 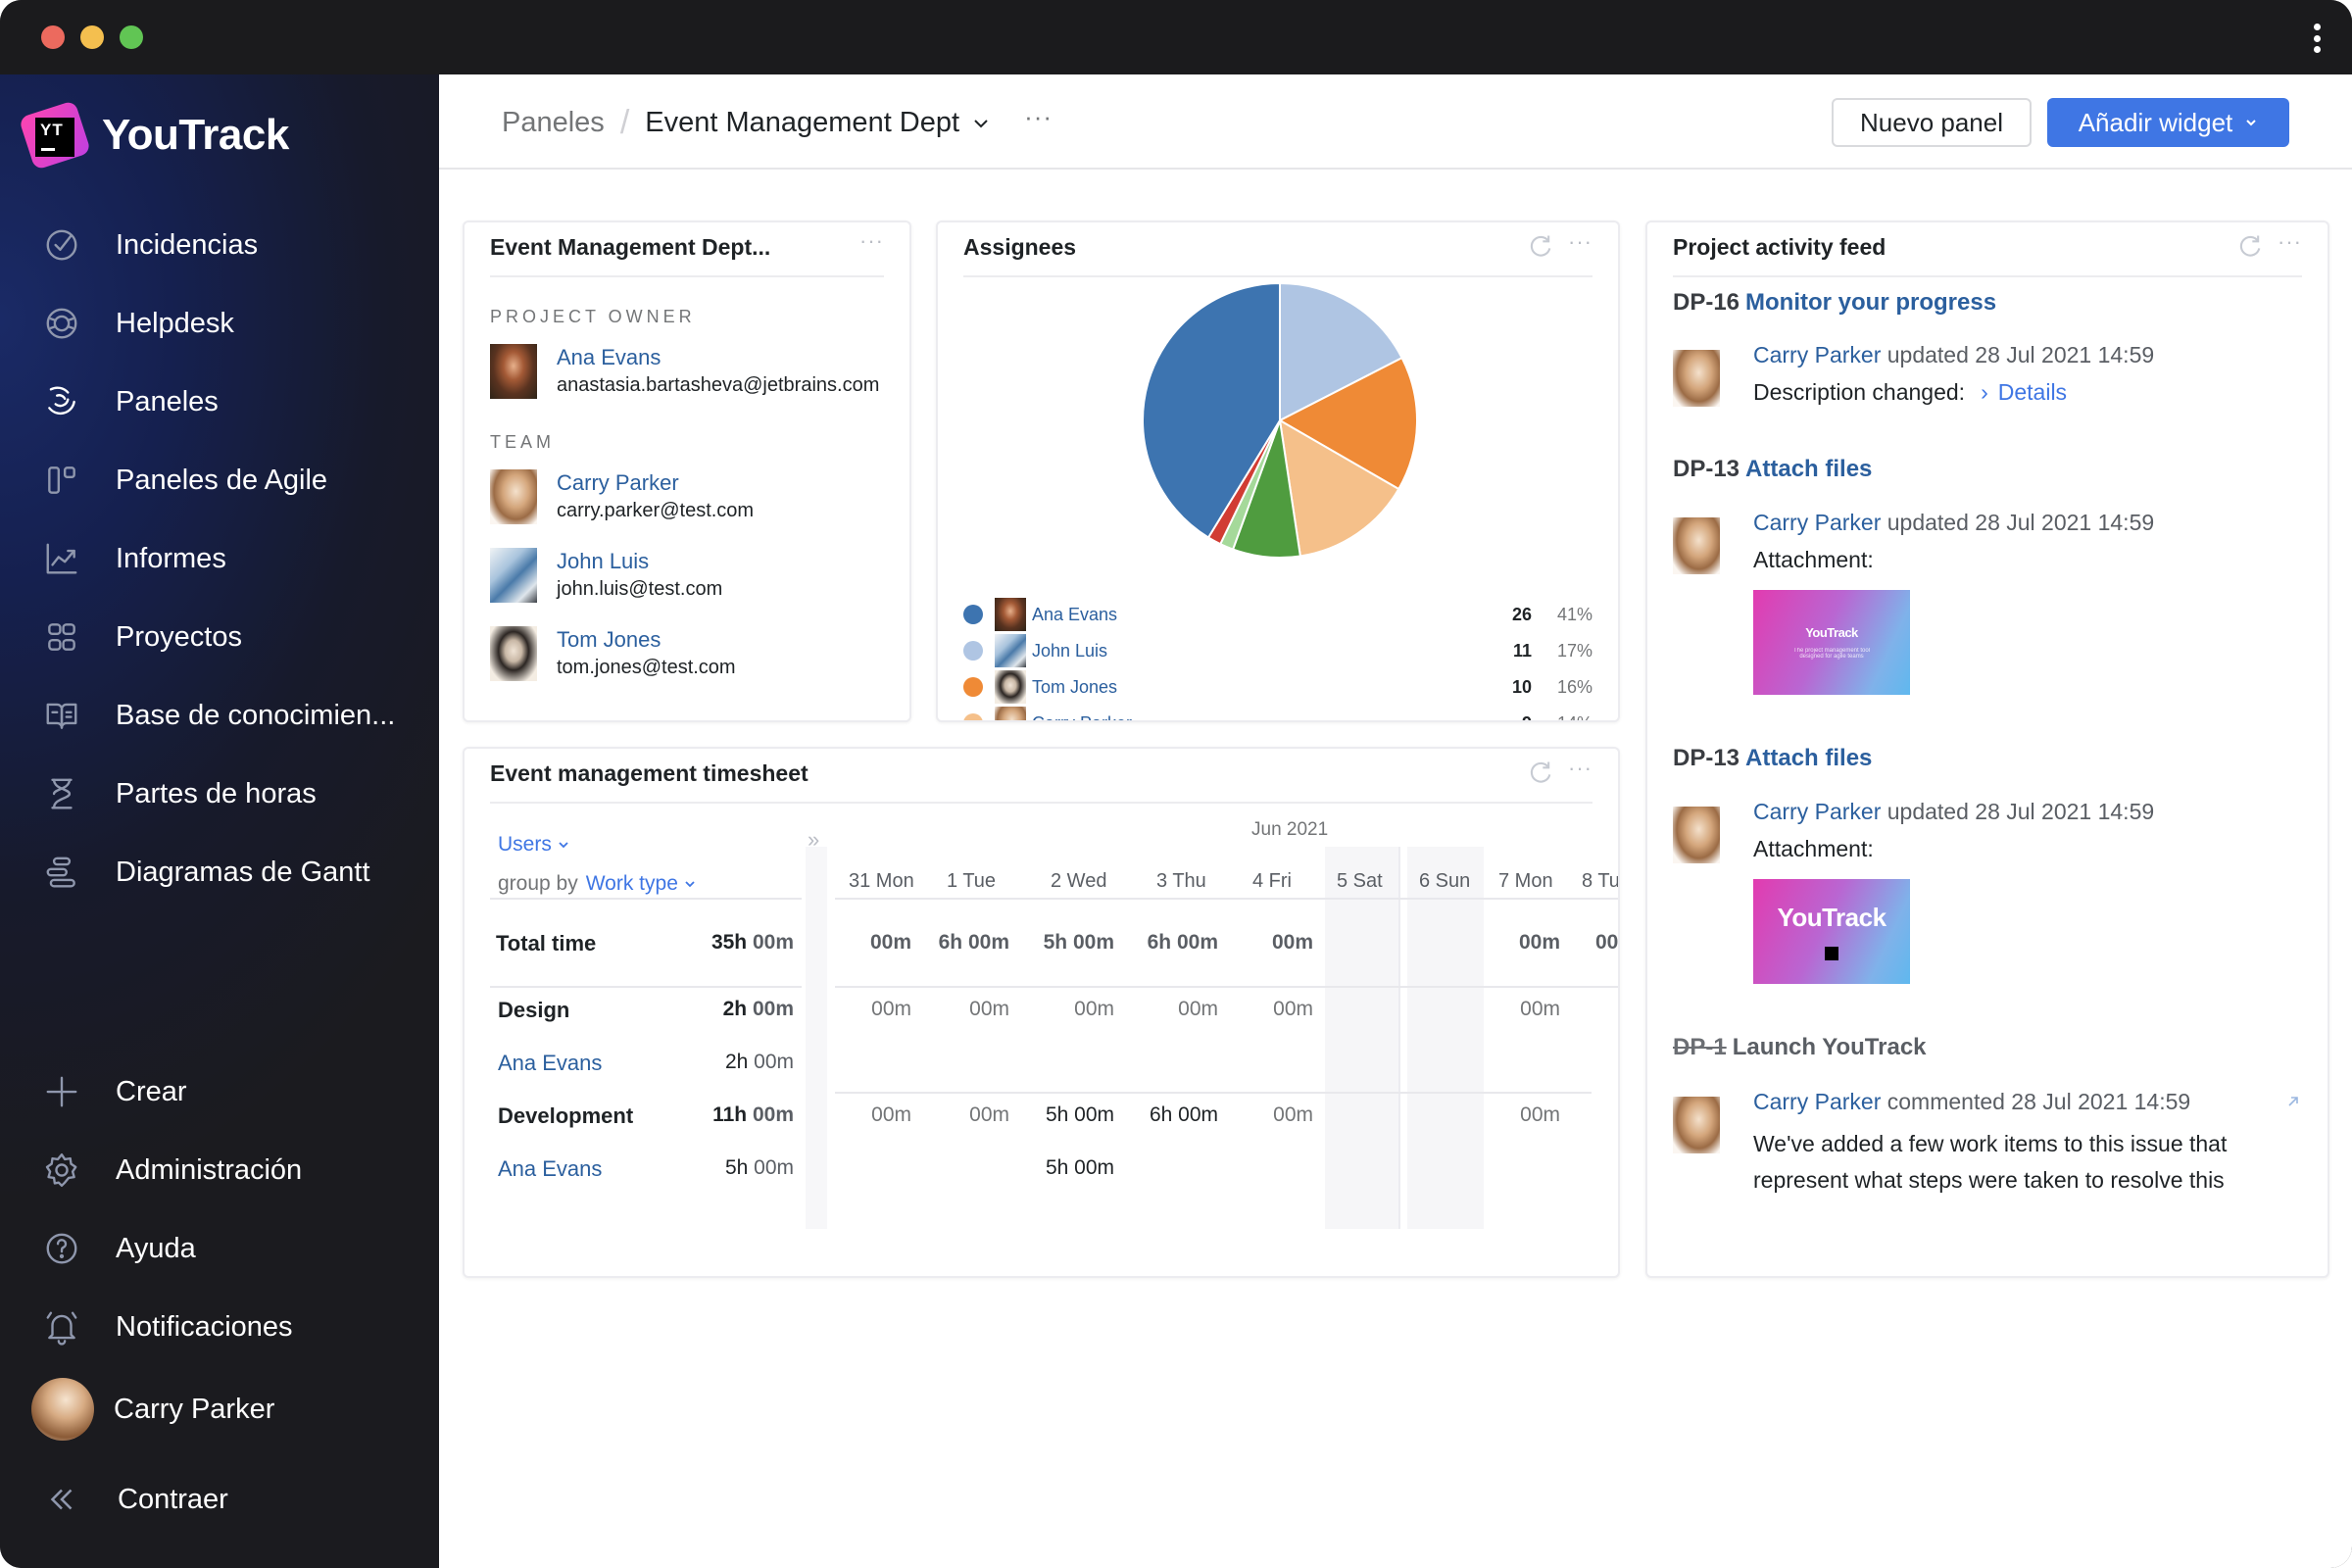 What do you see at coordinates (219, 1409) in the screenshot?
I see `sidebar-user-profile: Carry Parker` at bounding box center [219, 1409].